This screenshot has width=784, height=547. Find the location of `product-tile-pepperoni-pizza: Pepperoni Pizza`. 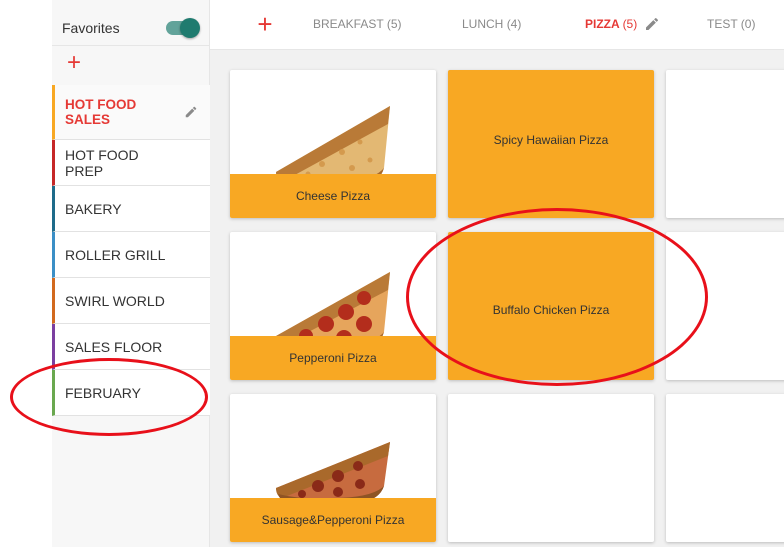

product-tile-pepperoni-pizza: Pepperoni Pizza is located at coordinates (333, 306).